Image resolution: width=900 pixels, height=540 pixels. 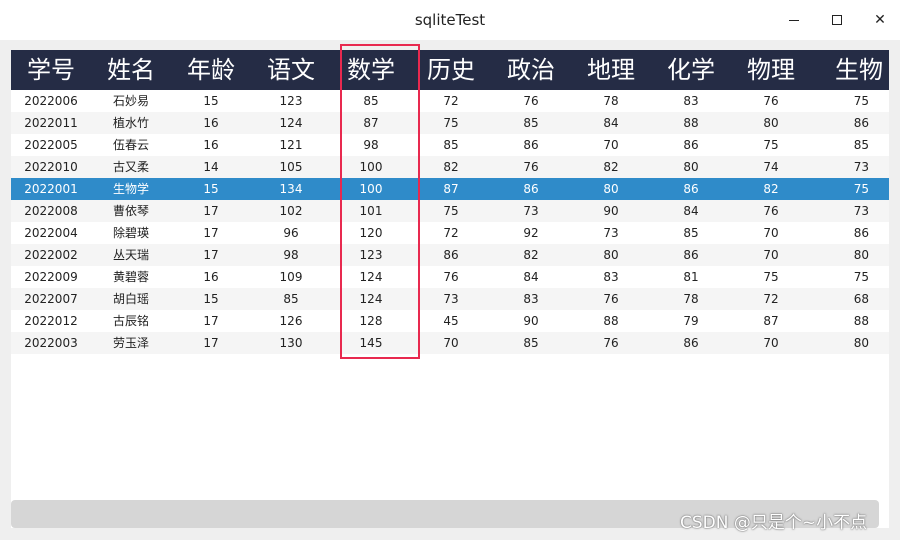 What do you see at coordinates (691, 321) in the screenshot?
I see `table-cell: 79` at bounding box center [691, 321].